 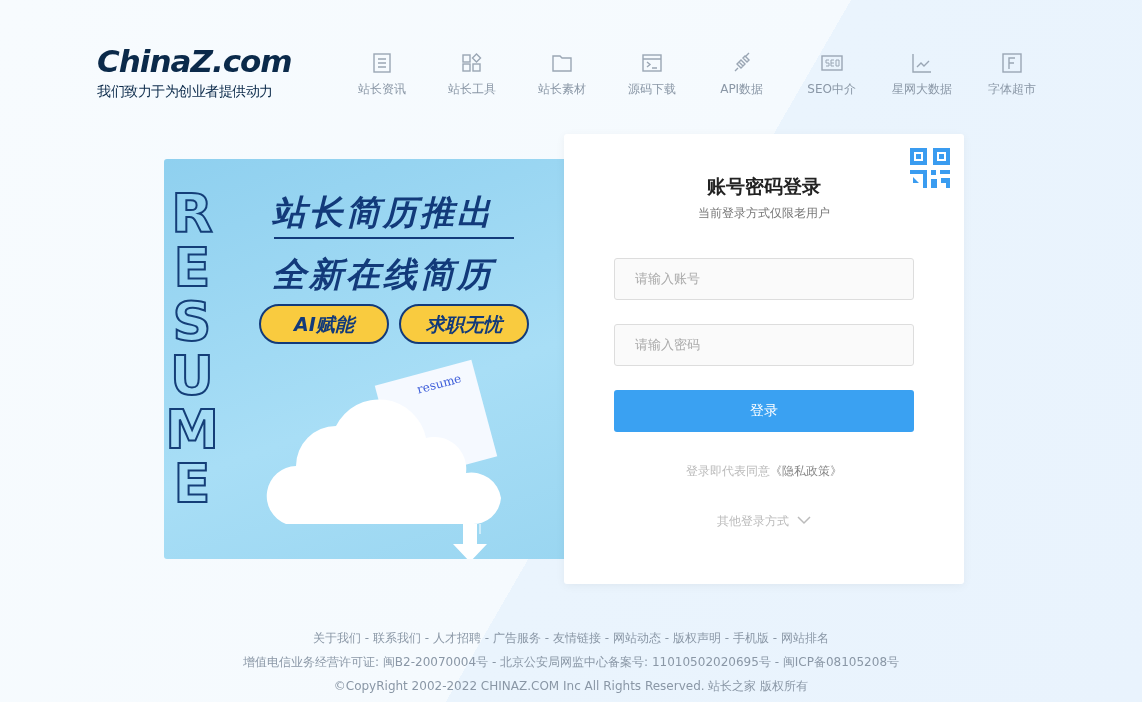 I want to click on qr-code-icon, so click(x=930, y=168).